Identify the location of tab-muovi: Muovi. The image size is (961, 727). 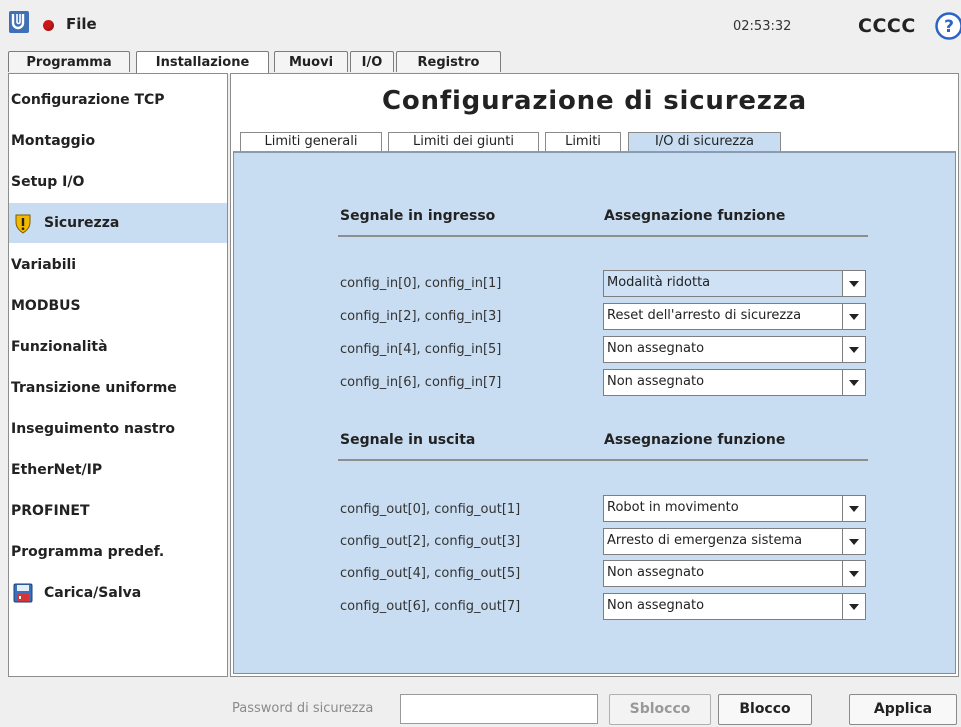
(311, 61).